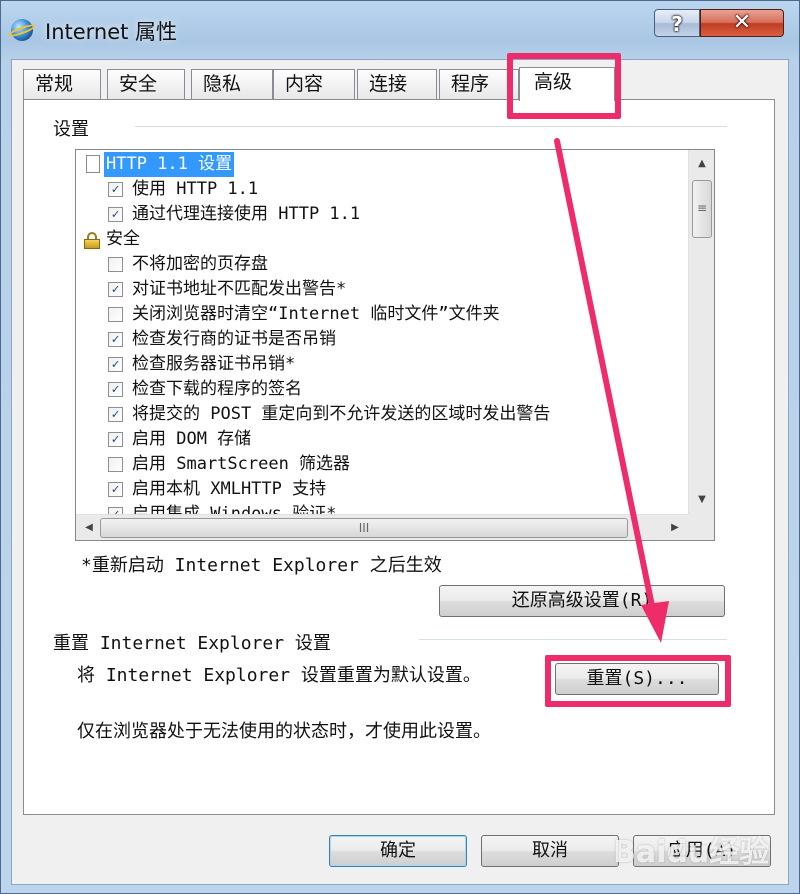  I want to click on option-label: 检查服务器证书吊销*, so click(214, 364).